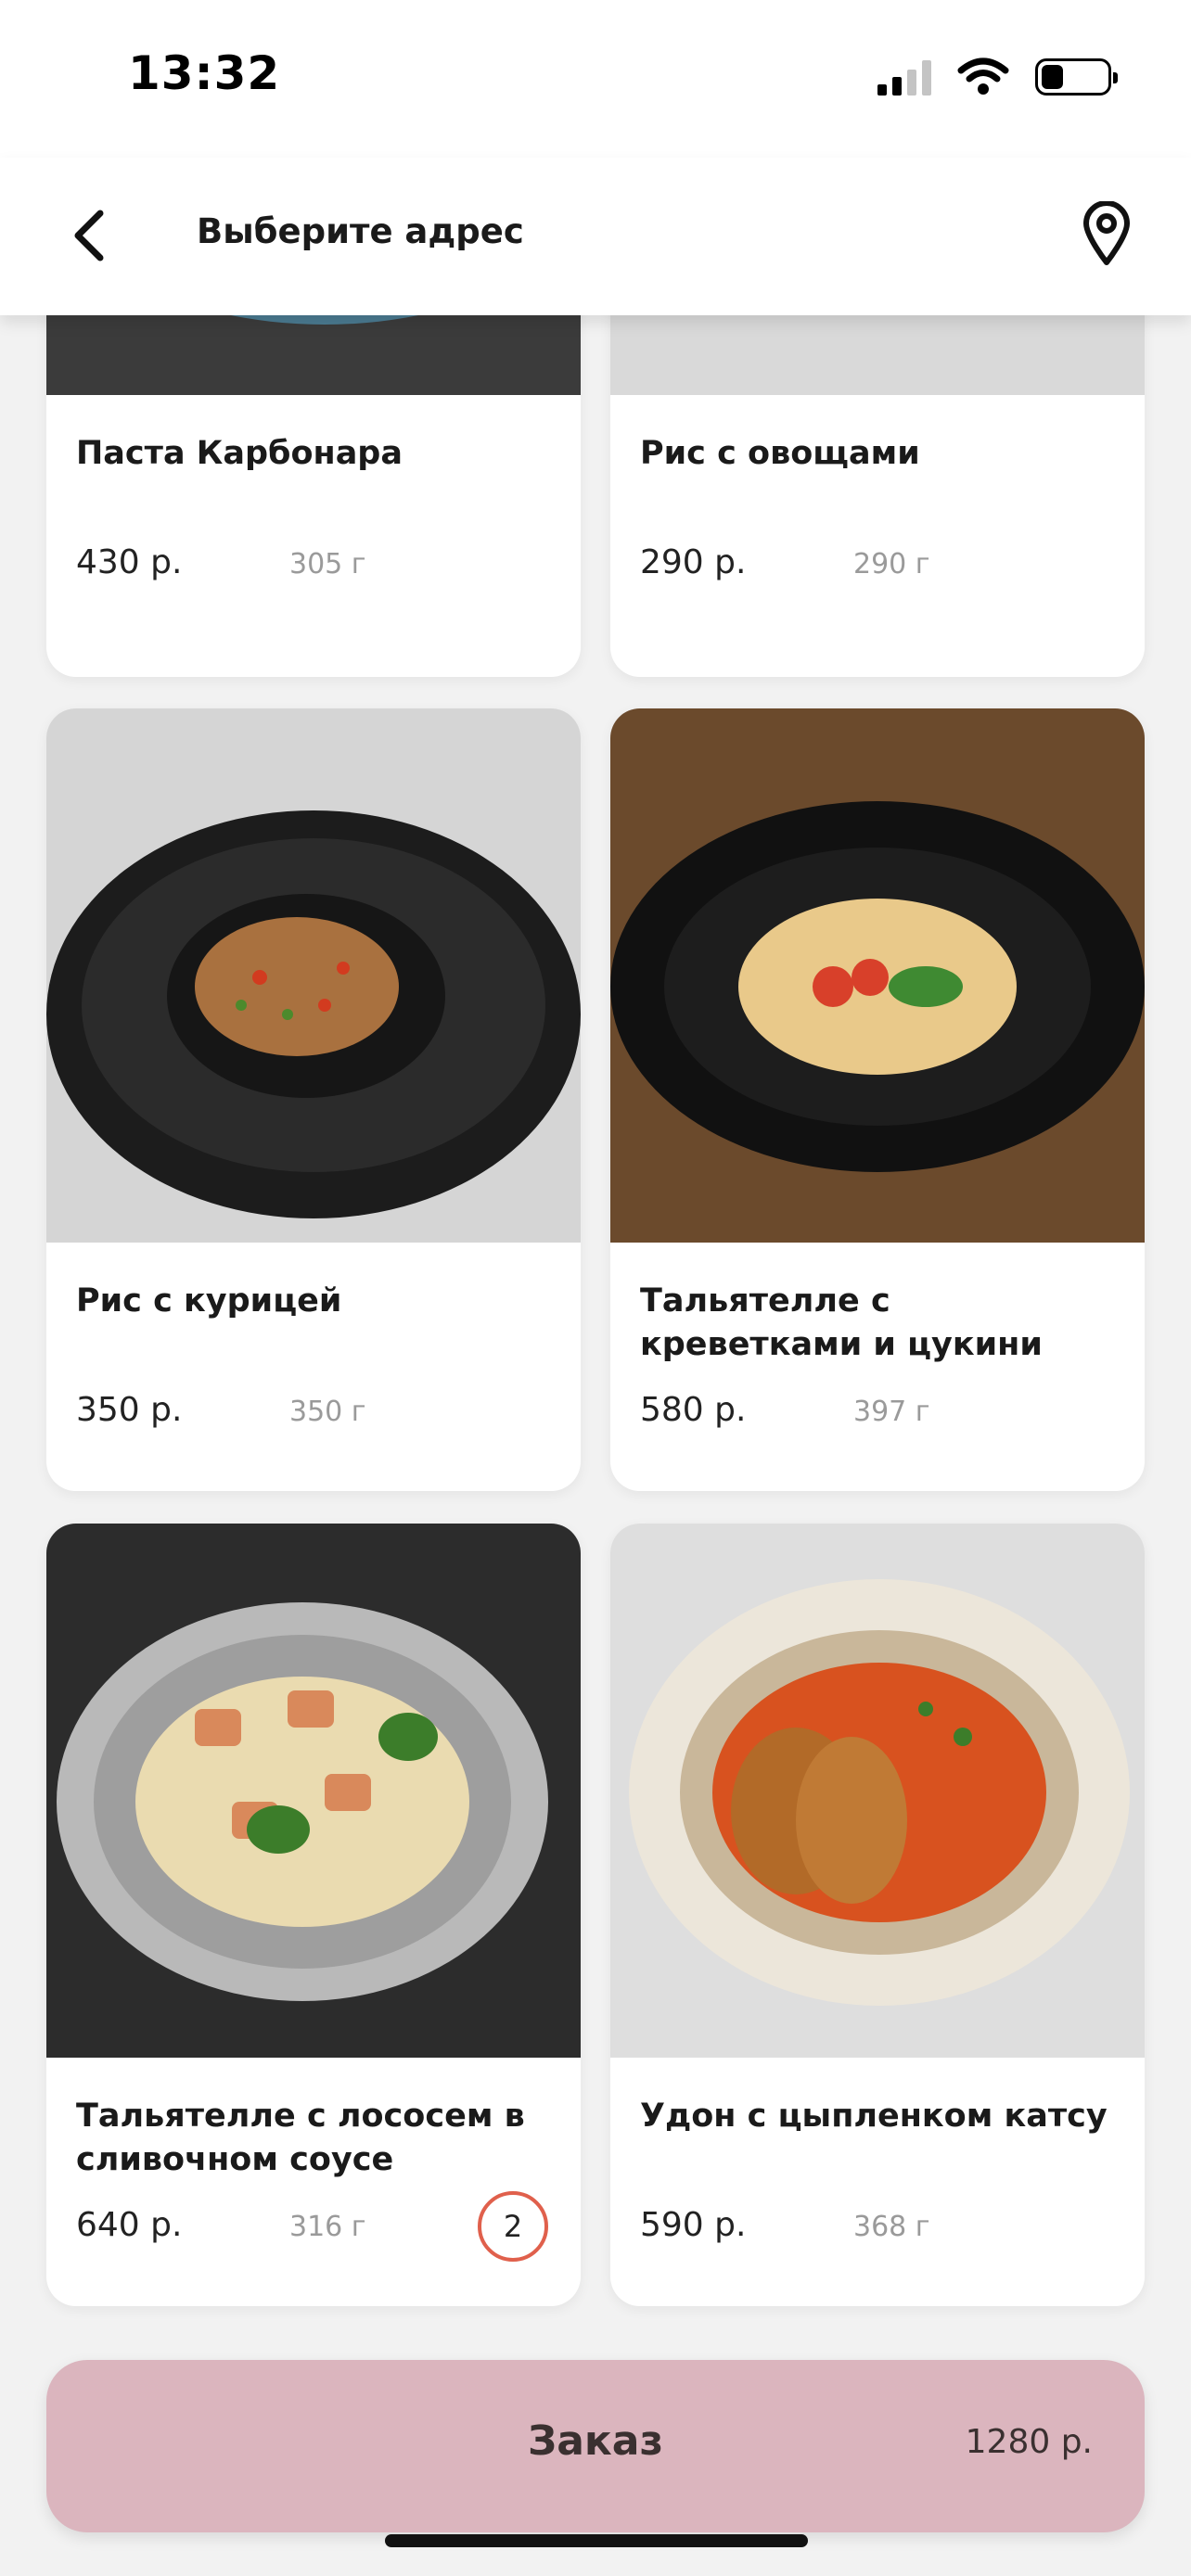  I want to click on dish-weight: 305 г, so click(327, 564).